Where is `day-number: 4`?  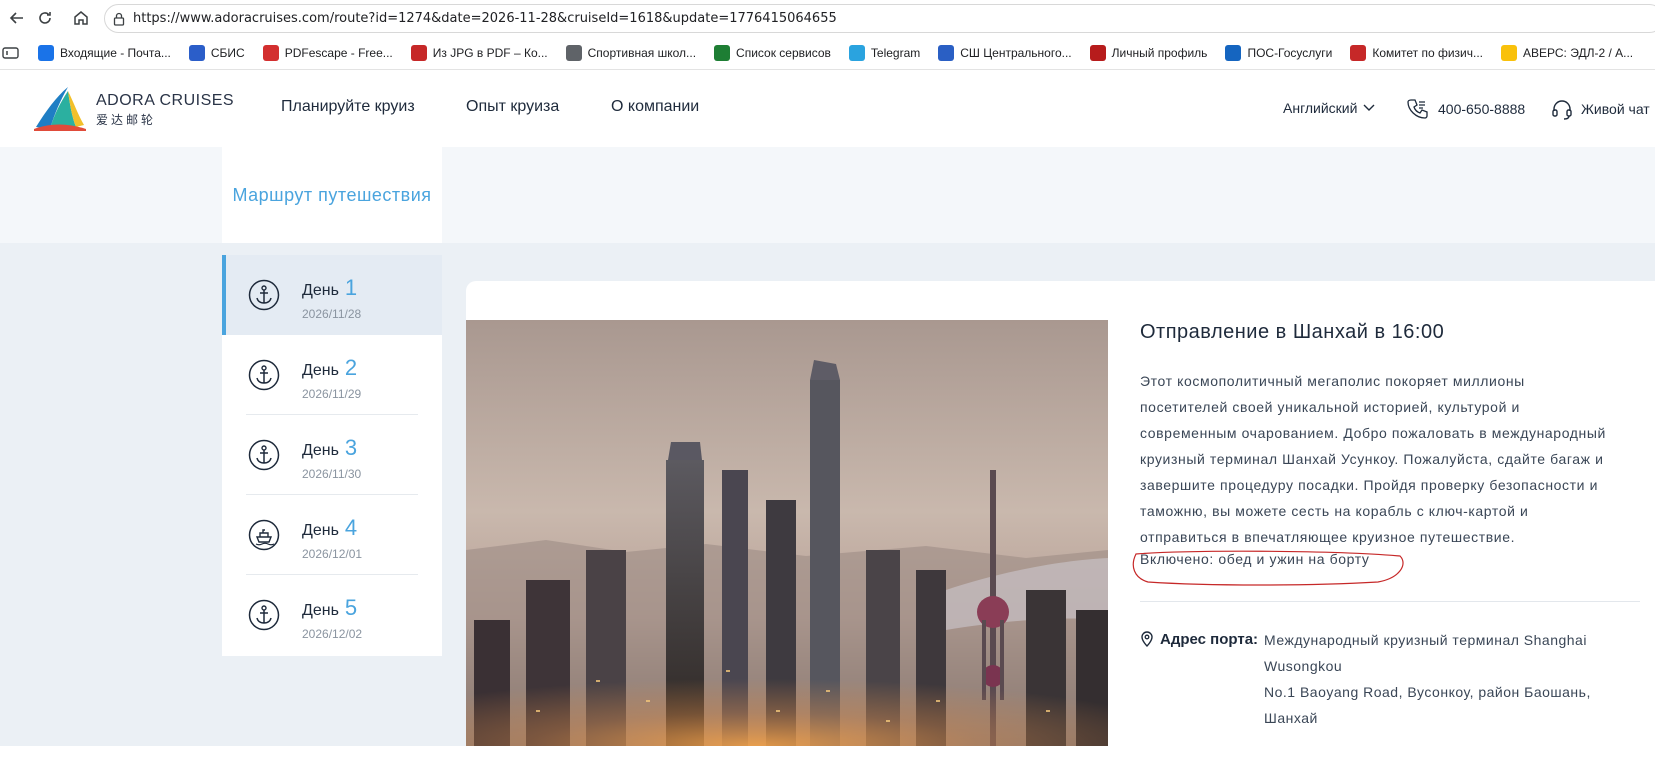
day-number: 4 is located at coordinates (351, 527).